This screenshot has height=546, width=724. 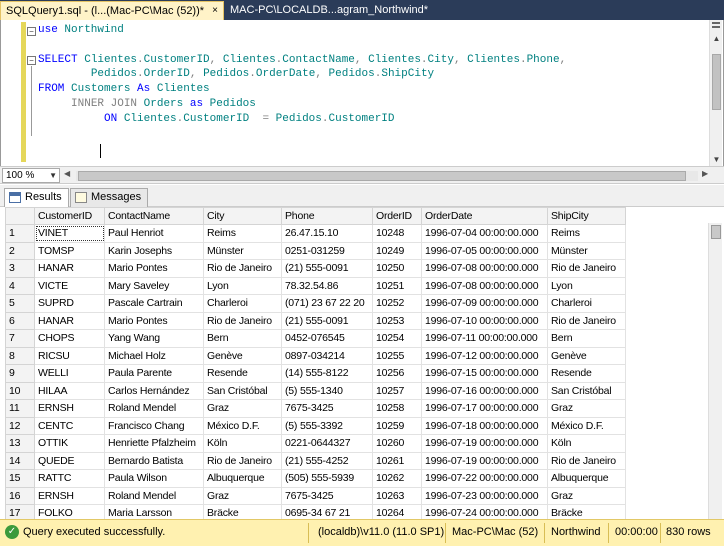 What do you see at coordinates (69, 320) in the screenshot?
I see `table-cell: HANAR` at bounding box center [69, 320].